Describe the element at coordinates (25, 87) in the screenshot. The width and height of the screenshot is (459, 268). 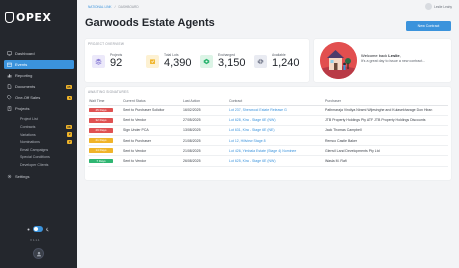
I see `sidebar-item-label: Documents` at that location.